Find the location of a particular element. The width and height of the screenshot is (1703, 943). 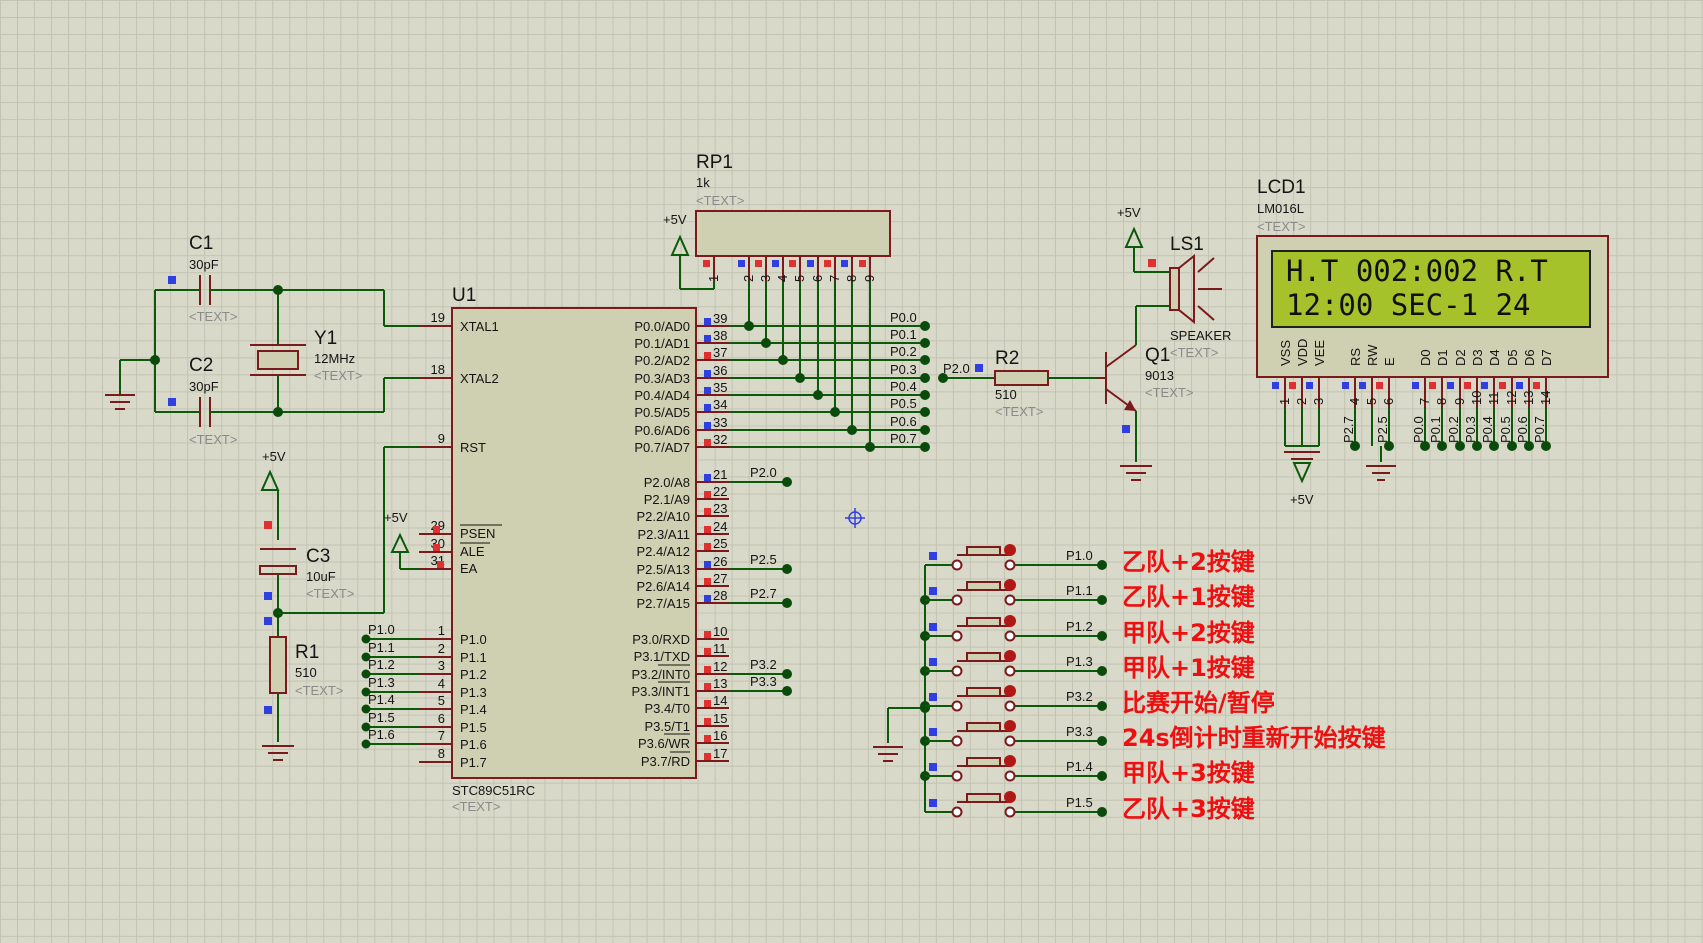

c1-ref: C1 is located at coordinates (201, 243).